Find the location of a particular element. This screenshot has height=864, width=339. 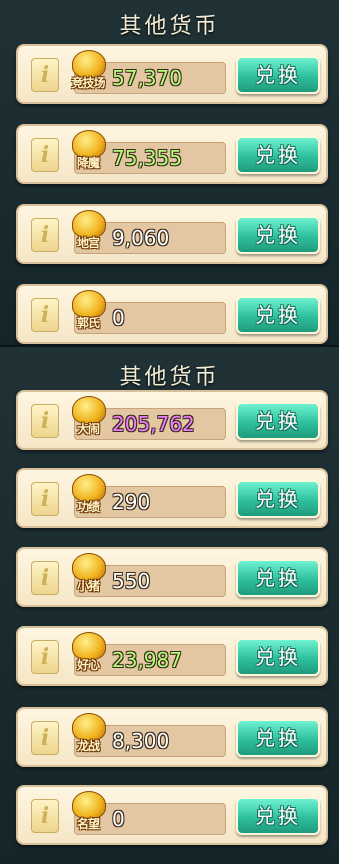

gold-badge-icon: 名望 is located at coordinates (88, 814).